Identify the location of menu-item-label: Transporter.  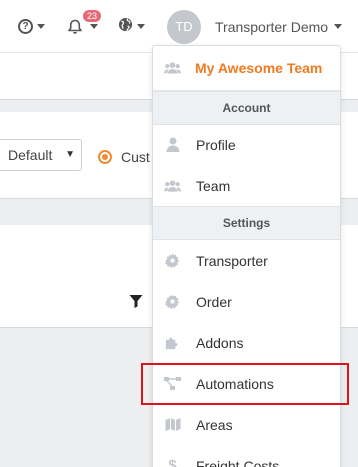
(232, 260).